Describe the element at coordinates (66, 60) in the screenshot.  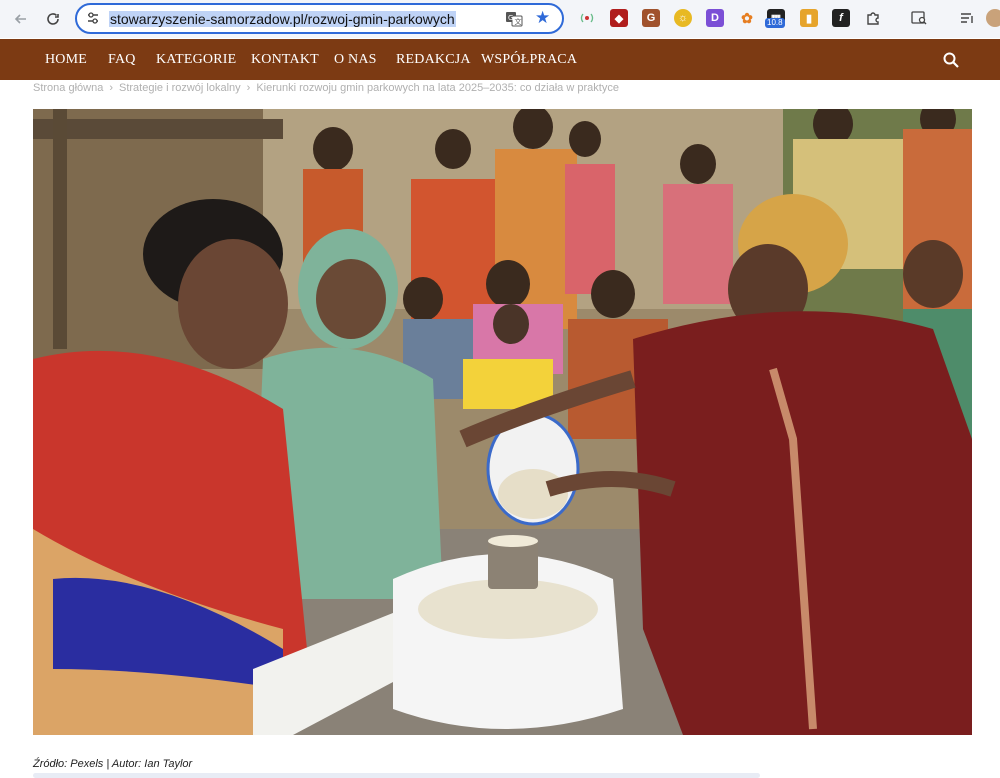
I see `nav-home: HOME` at that location.